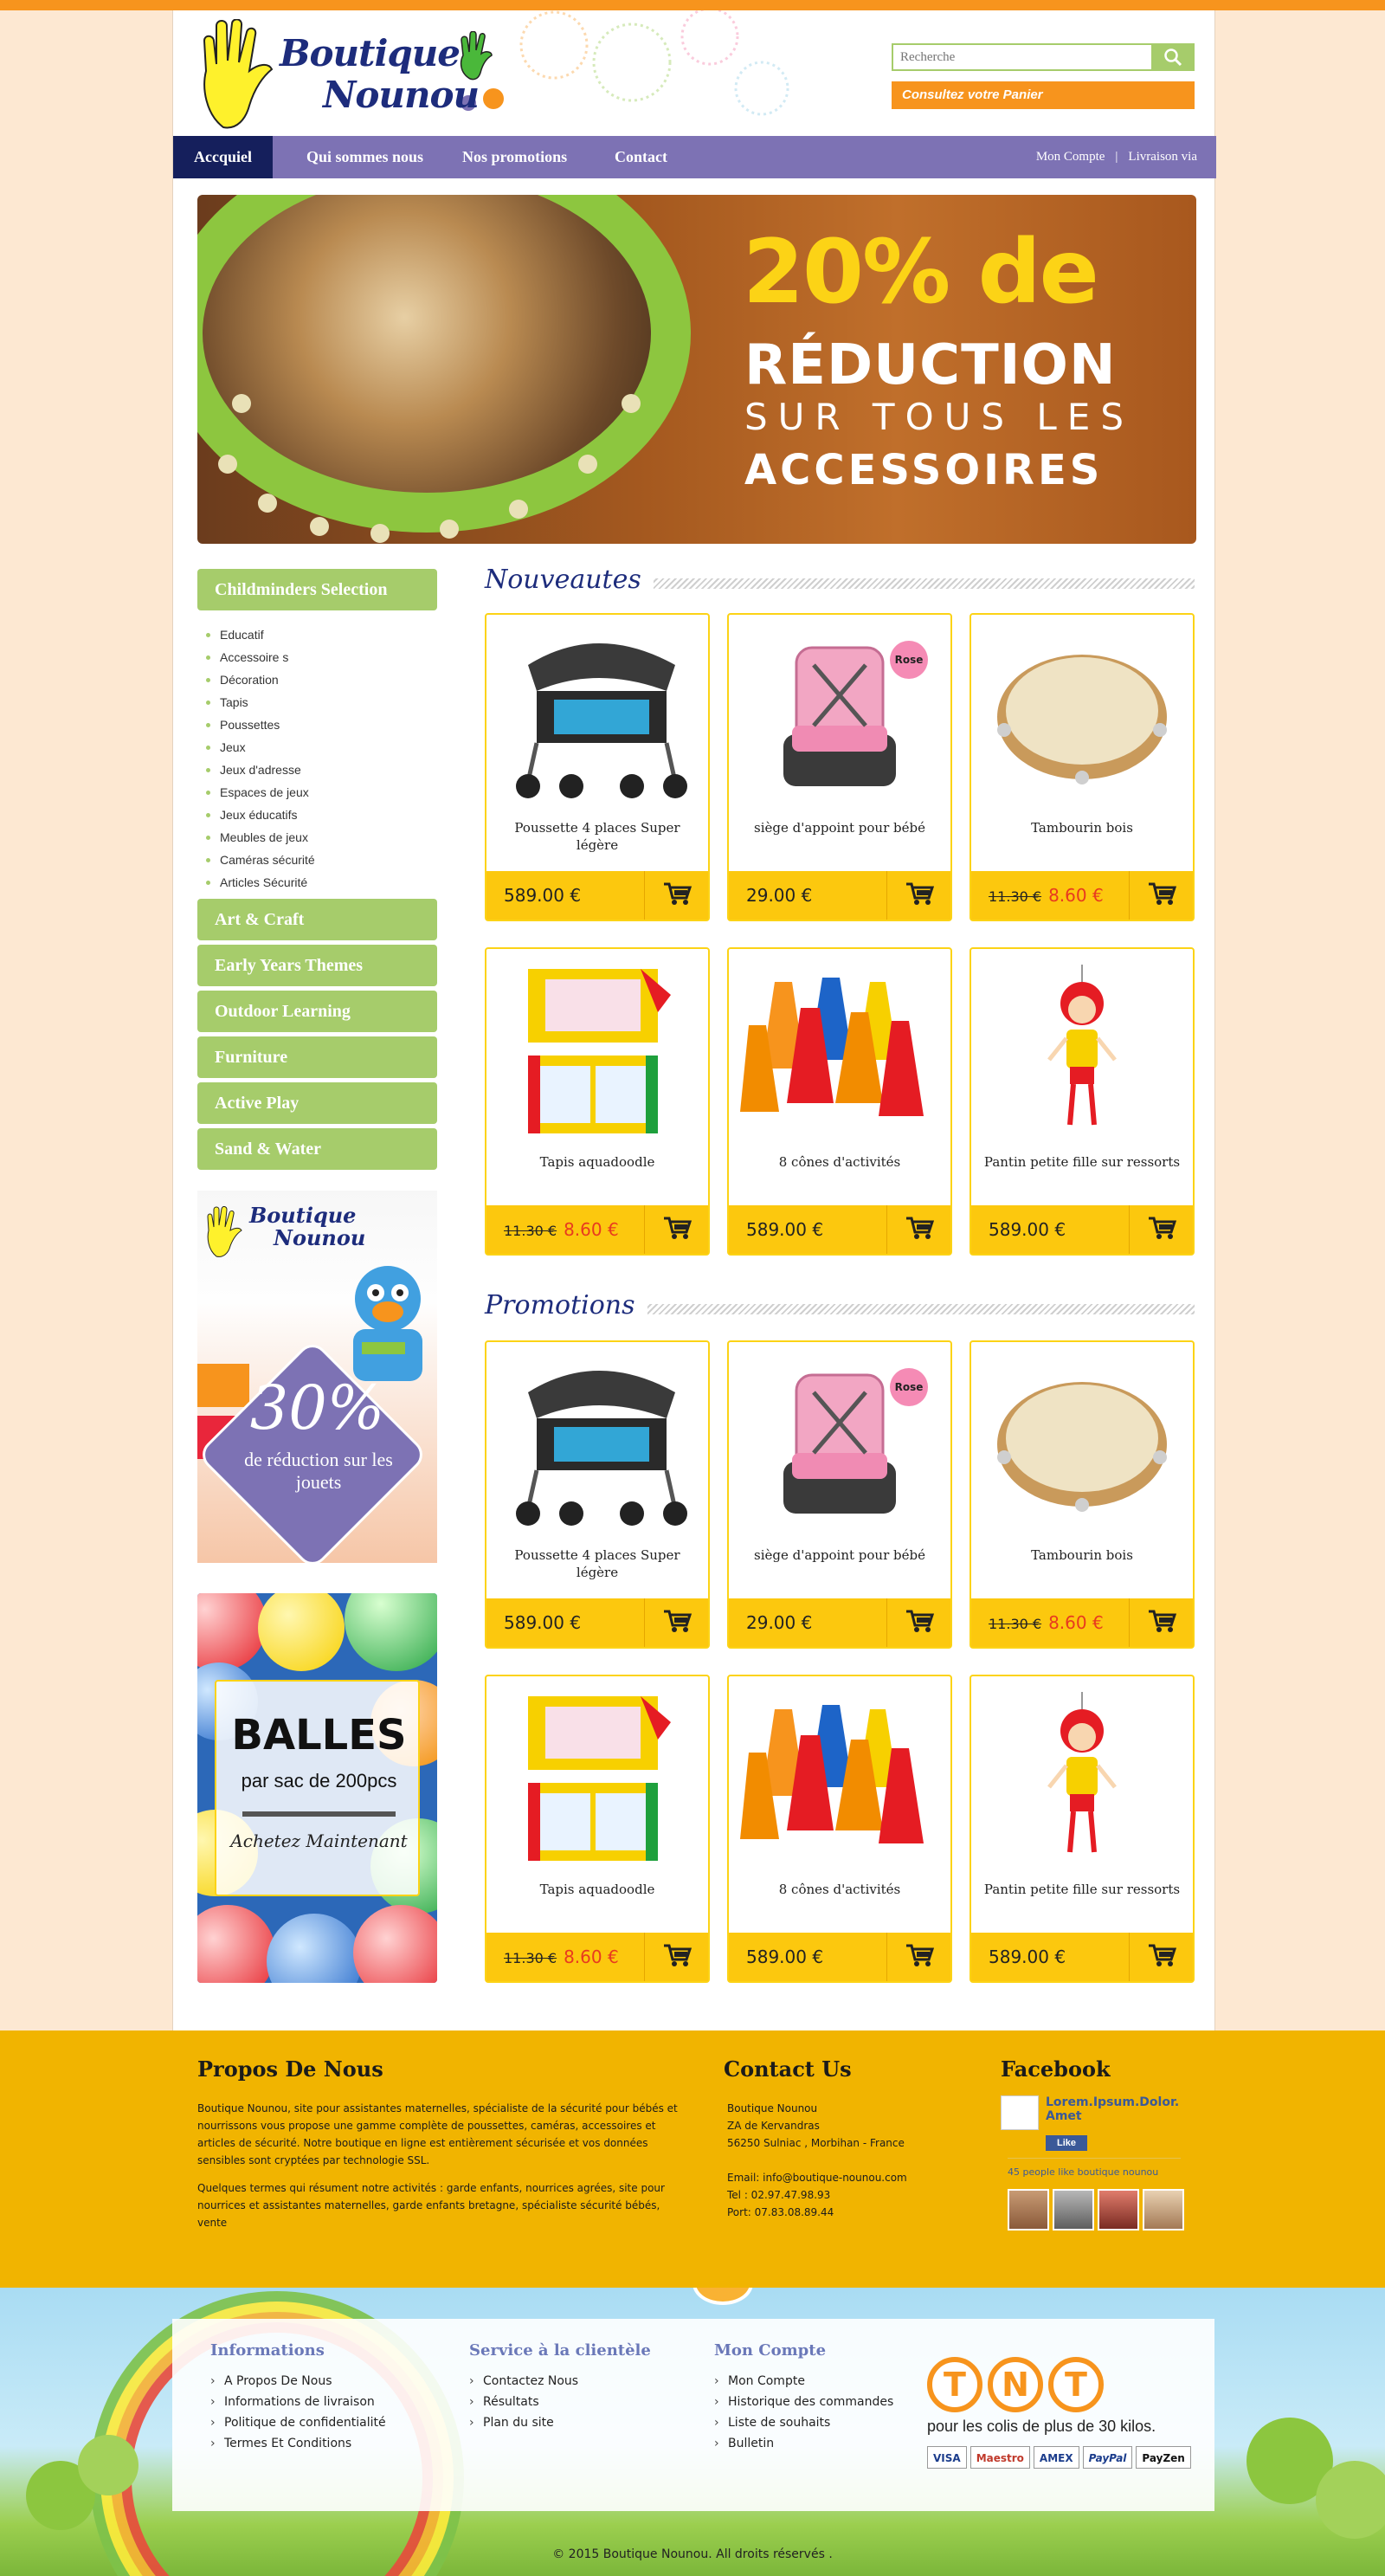 The height and width of the screenshot is (2576, 1385). I want to click on nav-item-home: Accquiel, so click(223, 157).